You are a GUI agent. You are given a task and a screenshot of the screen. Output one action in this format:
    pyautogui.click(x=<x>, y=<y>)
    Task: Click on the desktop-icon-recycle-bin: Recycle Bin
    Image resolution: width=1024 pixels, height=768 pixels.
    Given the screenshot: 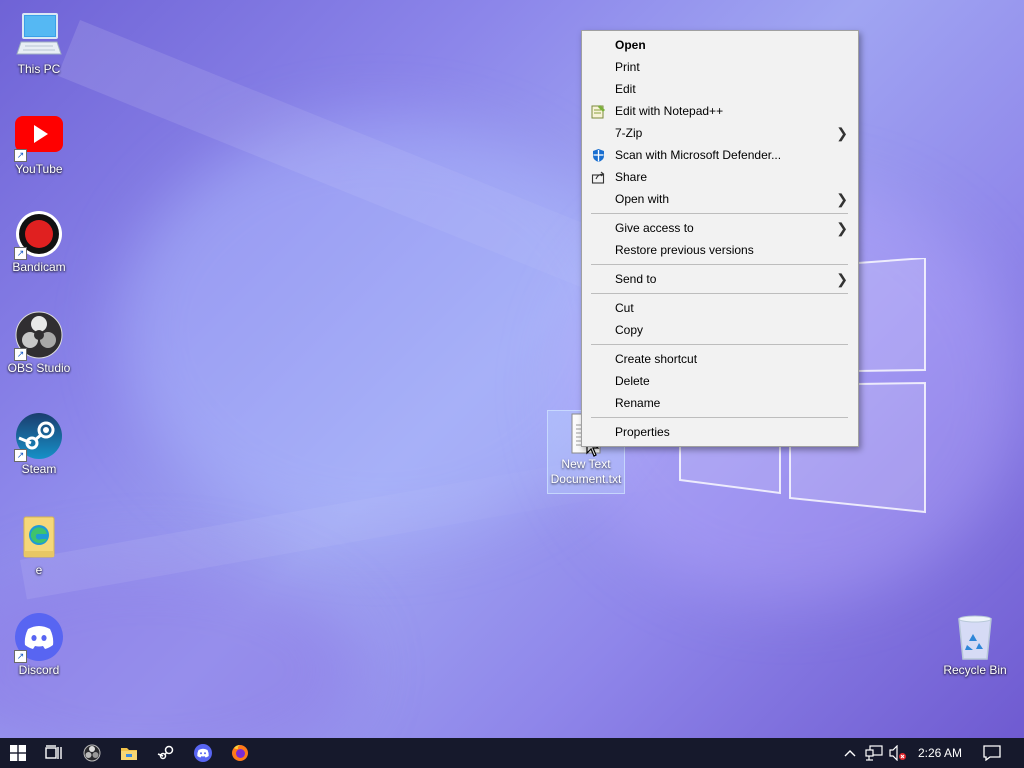 What is the action you would take?
    pyautogui.click(x=975, y=645)
    